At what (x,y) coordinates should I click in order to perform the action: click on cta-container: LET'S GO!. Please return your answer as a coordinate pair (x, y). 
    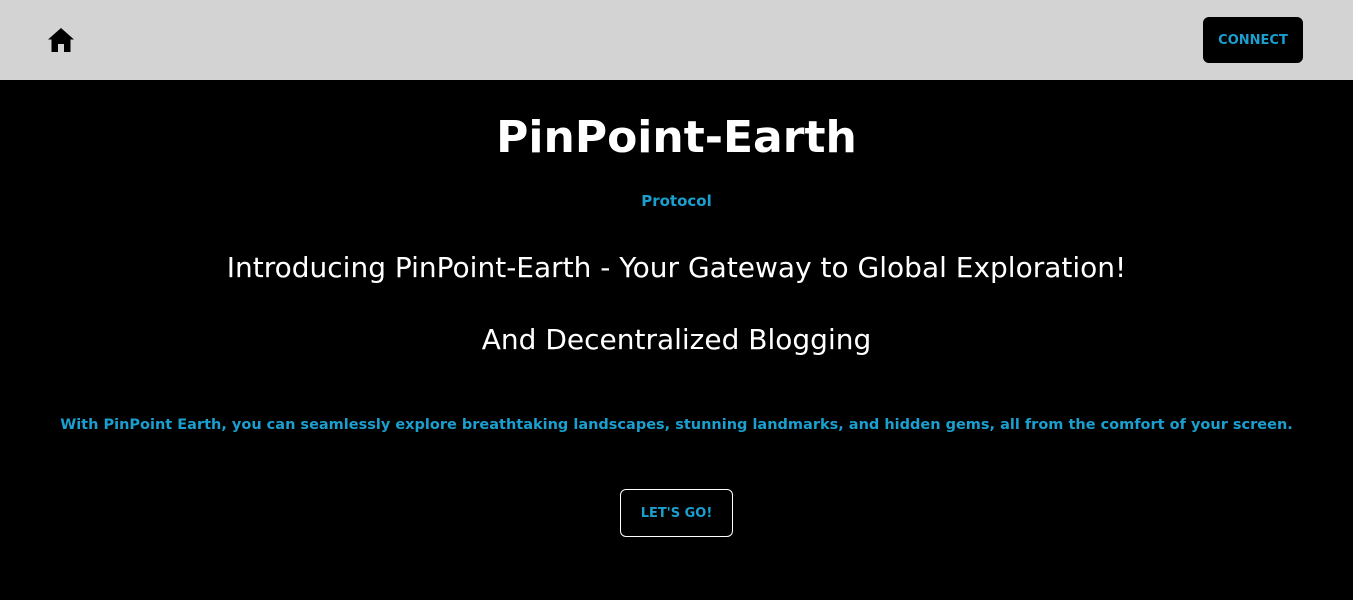
    Looking at the image, I should click on (676, 513).